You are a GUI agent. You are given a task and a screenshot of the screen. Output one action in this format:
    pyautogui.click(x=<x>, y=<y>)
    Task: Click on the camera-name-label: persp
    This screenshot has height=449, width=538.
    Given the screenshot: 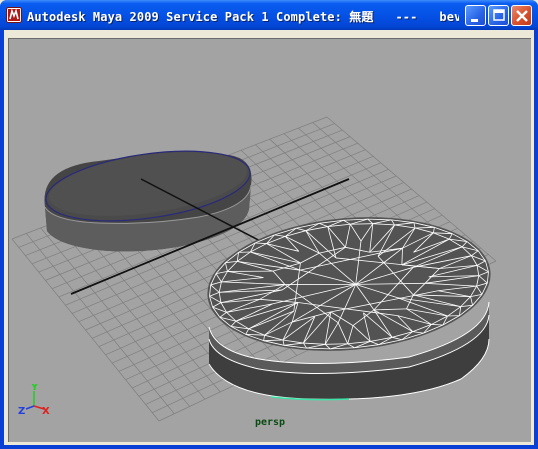 What is the action you would take?
    pyautogui.click(x=270, y=422)
    